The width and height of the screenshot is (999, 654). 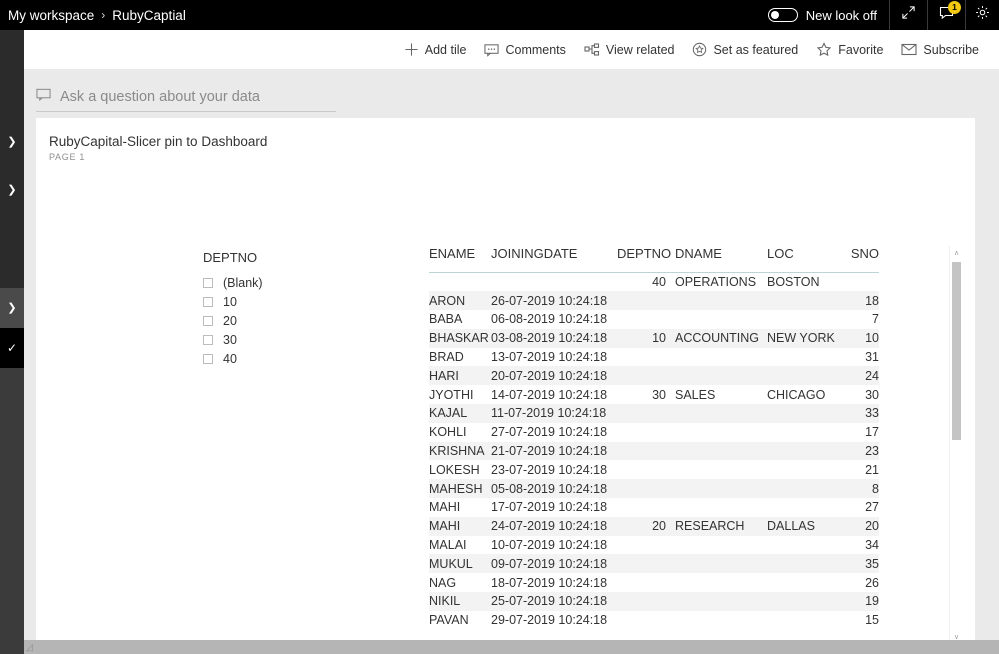 What do you see at coordinates (654, 319) in the screenshot?
I see `table-row: BABA 06-08-2019 10:24:18 7` at bounding box center [654, 319].